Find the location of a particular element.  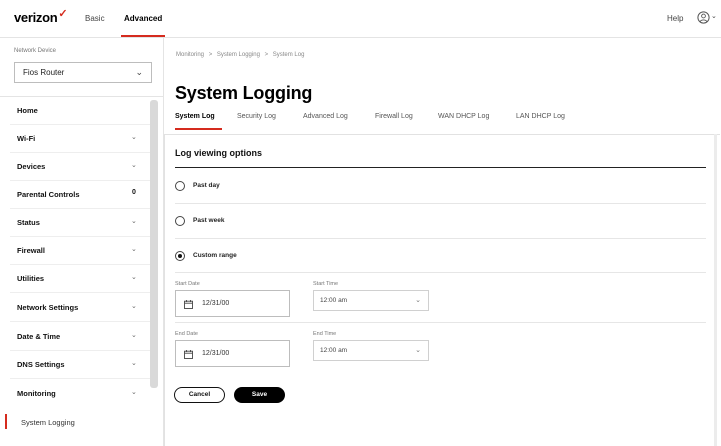

breadcrumb: Monitoring > System Logging > System Log is located at coordinates (241, 55).